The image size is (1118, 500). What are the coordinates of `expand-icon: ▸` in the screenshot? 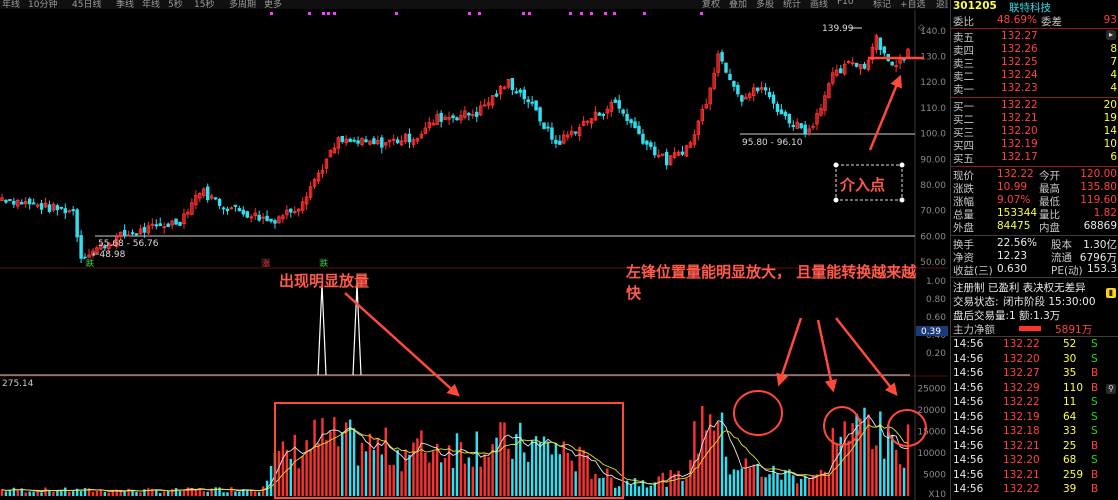 It's located at (1111, 35).